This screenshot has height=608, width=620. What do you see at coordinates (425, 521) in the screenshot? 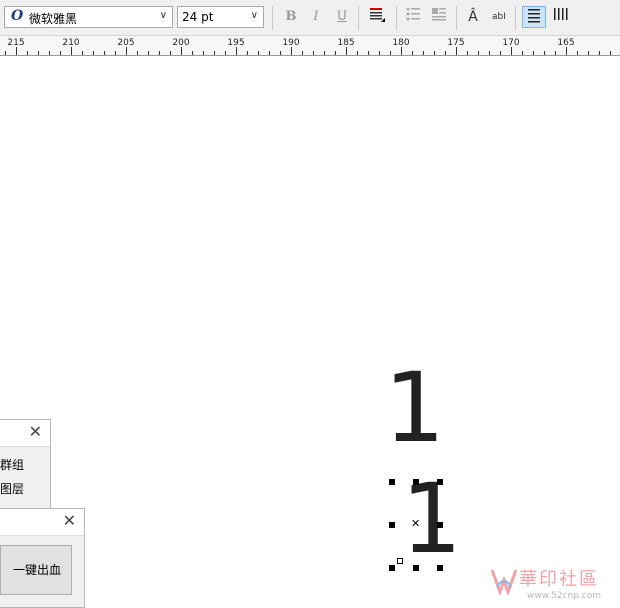
I see `selected-text-object: 1 ✕` at bounding box center [425, 521].